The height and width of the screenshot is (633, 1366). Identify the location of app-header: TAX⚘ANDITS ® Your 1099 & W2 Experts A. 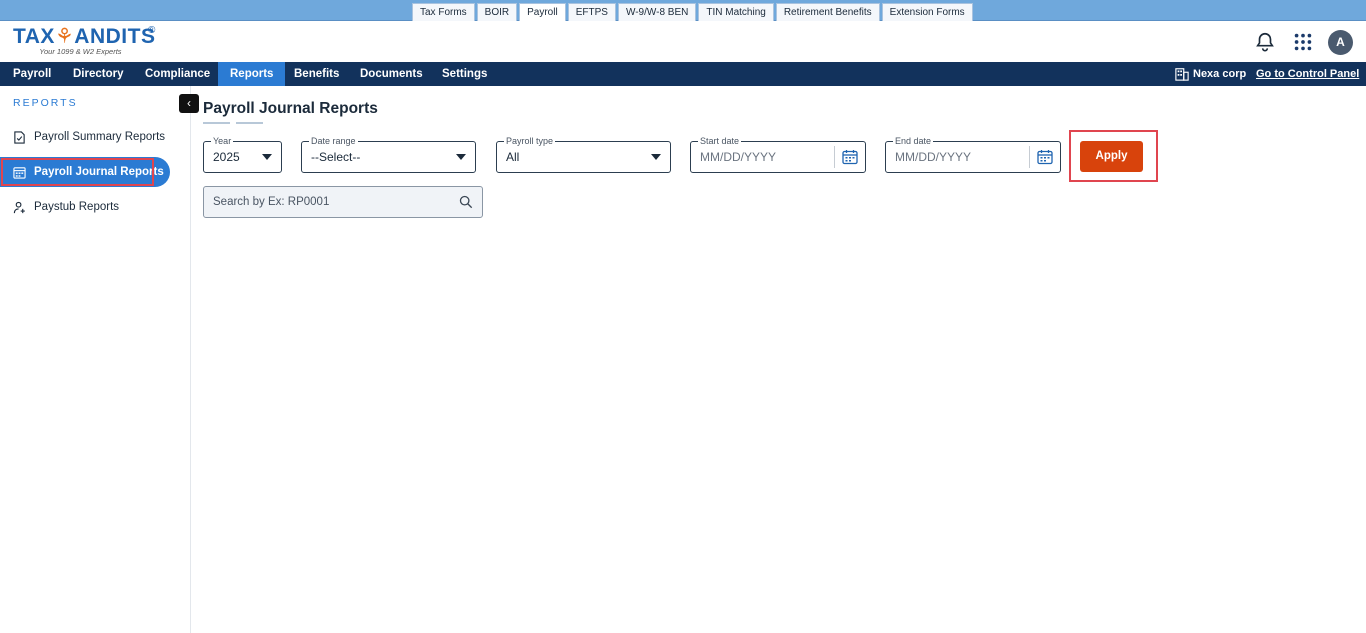
(683, 41).